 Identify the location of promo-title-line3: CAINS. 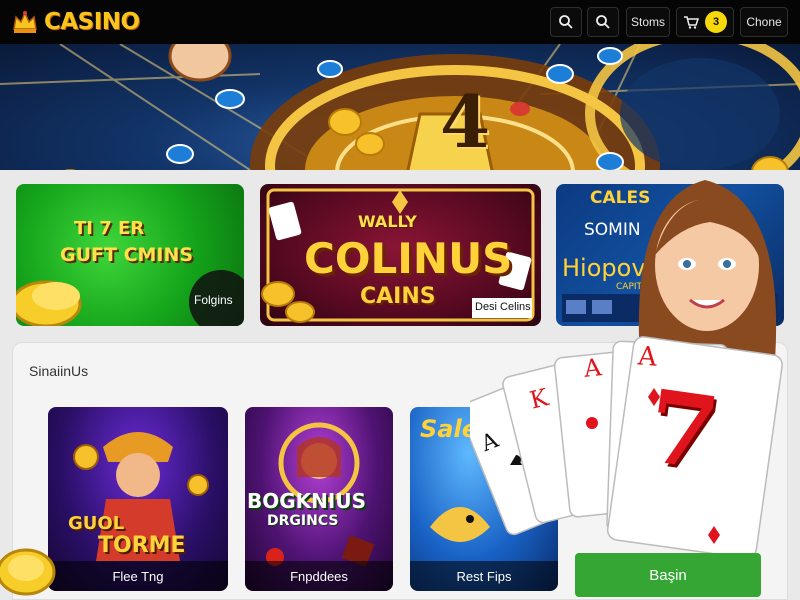
(398, 296).